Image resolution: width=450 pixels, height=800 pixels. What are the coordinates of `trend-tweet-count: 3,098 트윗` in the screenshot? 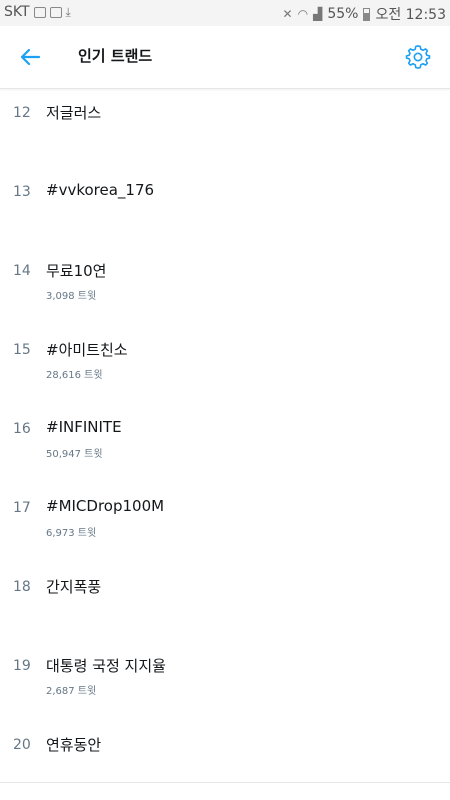 It's located at (71, 296).